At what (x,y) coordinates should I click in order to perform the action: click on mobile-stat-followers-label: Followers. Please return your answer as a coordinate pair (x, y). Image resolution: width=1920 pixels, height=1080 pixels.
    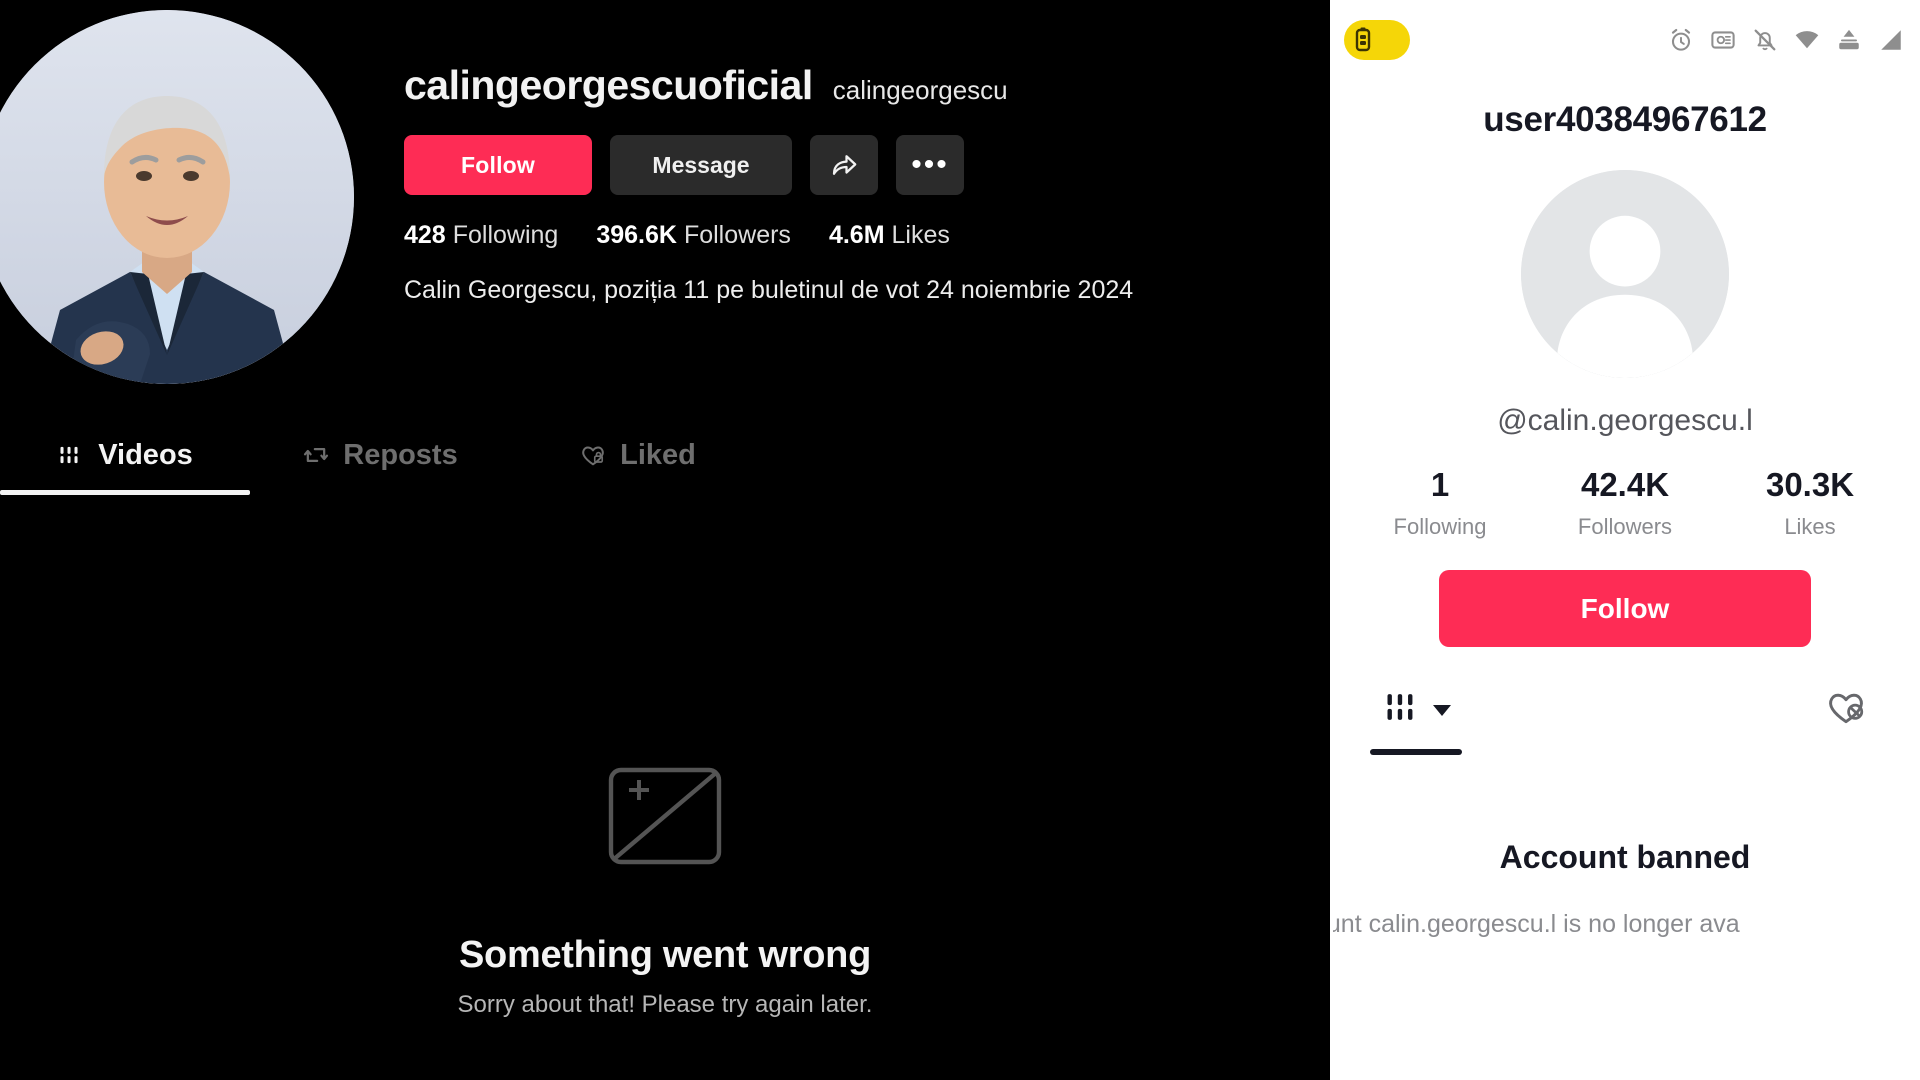
    Looking at the image, I should click on (1625, 526).